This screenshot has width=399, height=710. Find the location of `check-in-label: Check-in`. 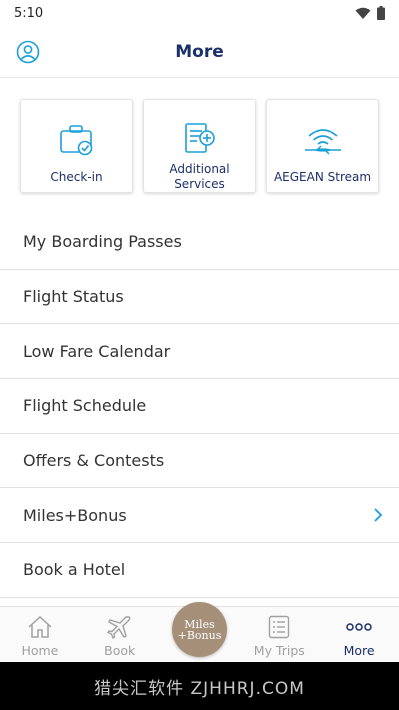

check-in-label: Check-in is located at coordinates (76, 177).